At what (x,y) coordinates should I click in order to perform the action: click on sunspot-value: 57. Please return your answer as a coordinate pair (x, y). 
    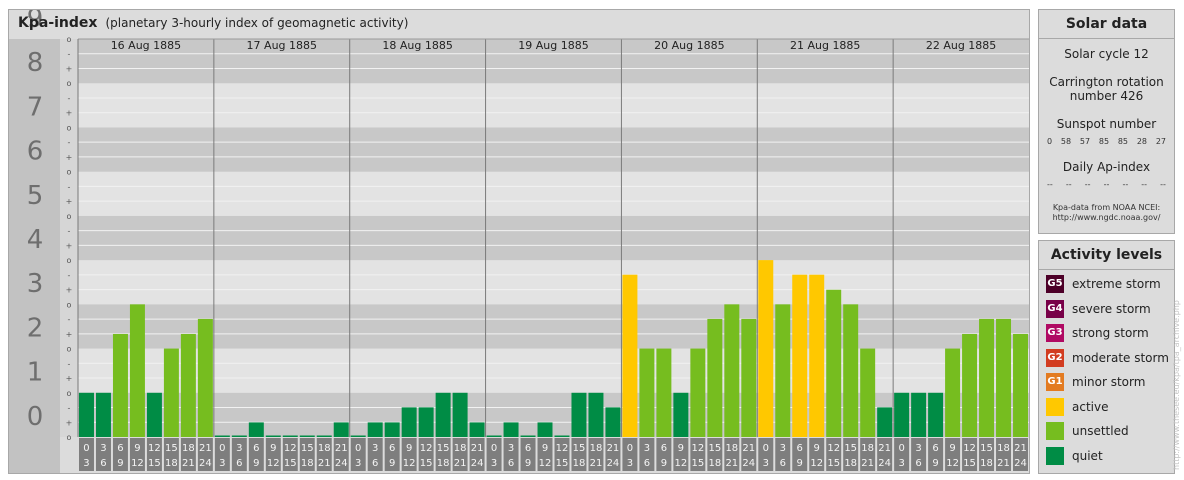
    Looking at the image, I should click on (1085, 141).